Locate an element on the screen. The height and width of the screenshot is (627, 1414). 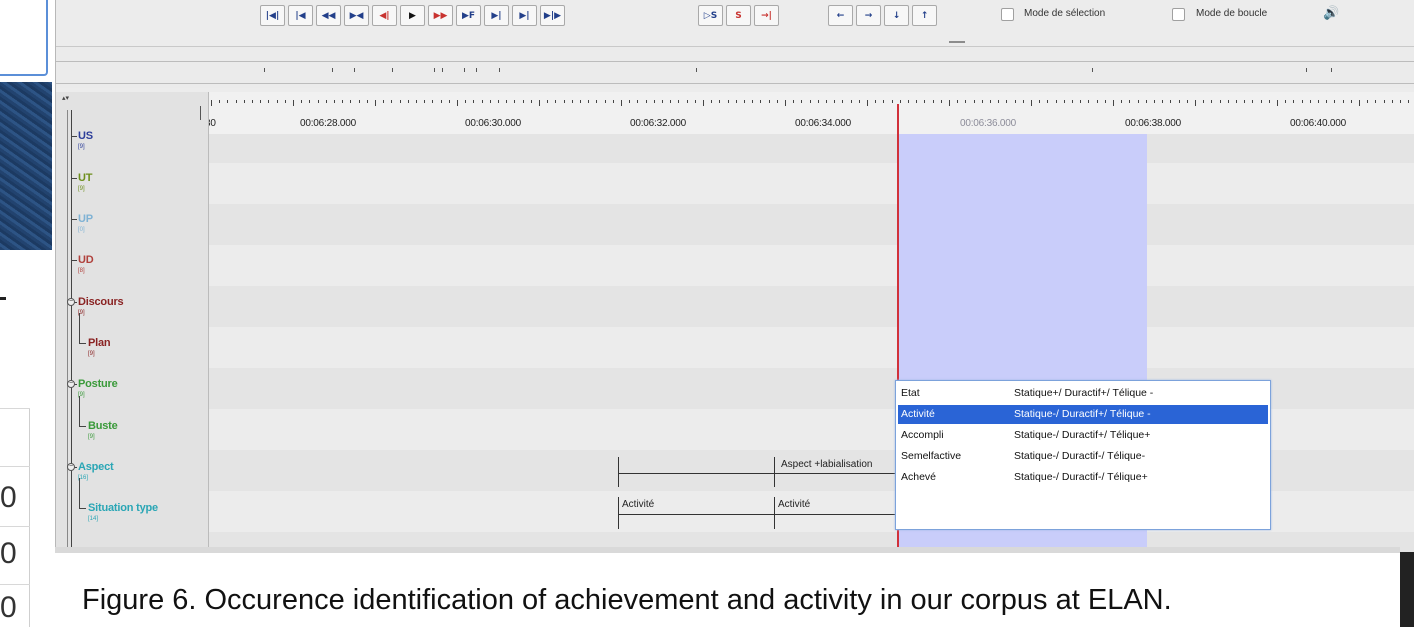
aspect-annotation-label: Aspect +labialisation is located at coordinates (826, 464).